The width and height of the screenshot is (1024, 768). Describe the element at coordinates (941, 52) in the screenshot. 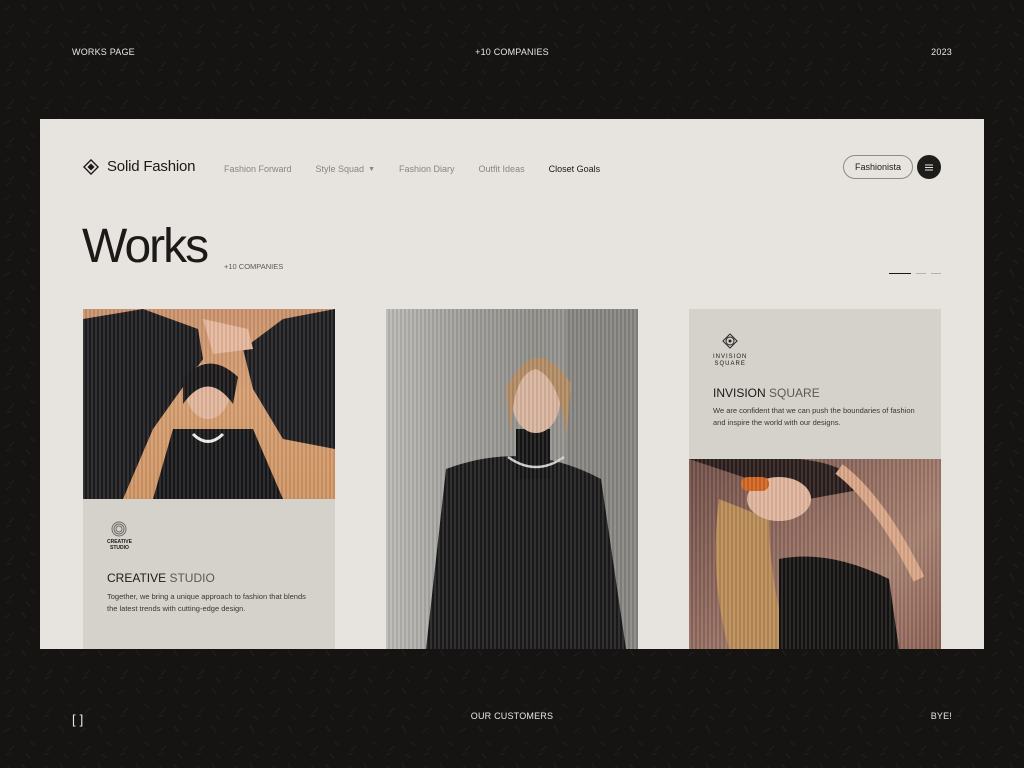

I see `year-label: 2023` at that location.